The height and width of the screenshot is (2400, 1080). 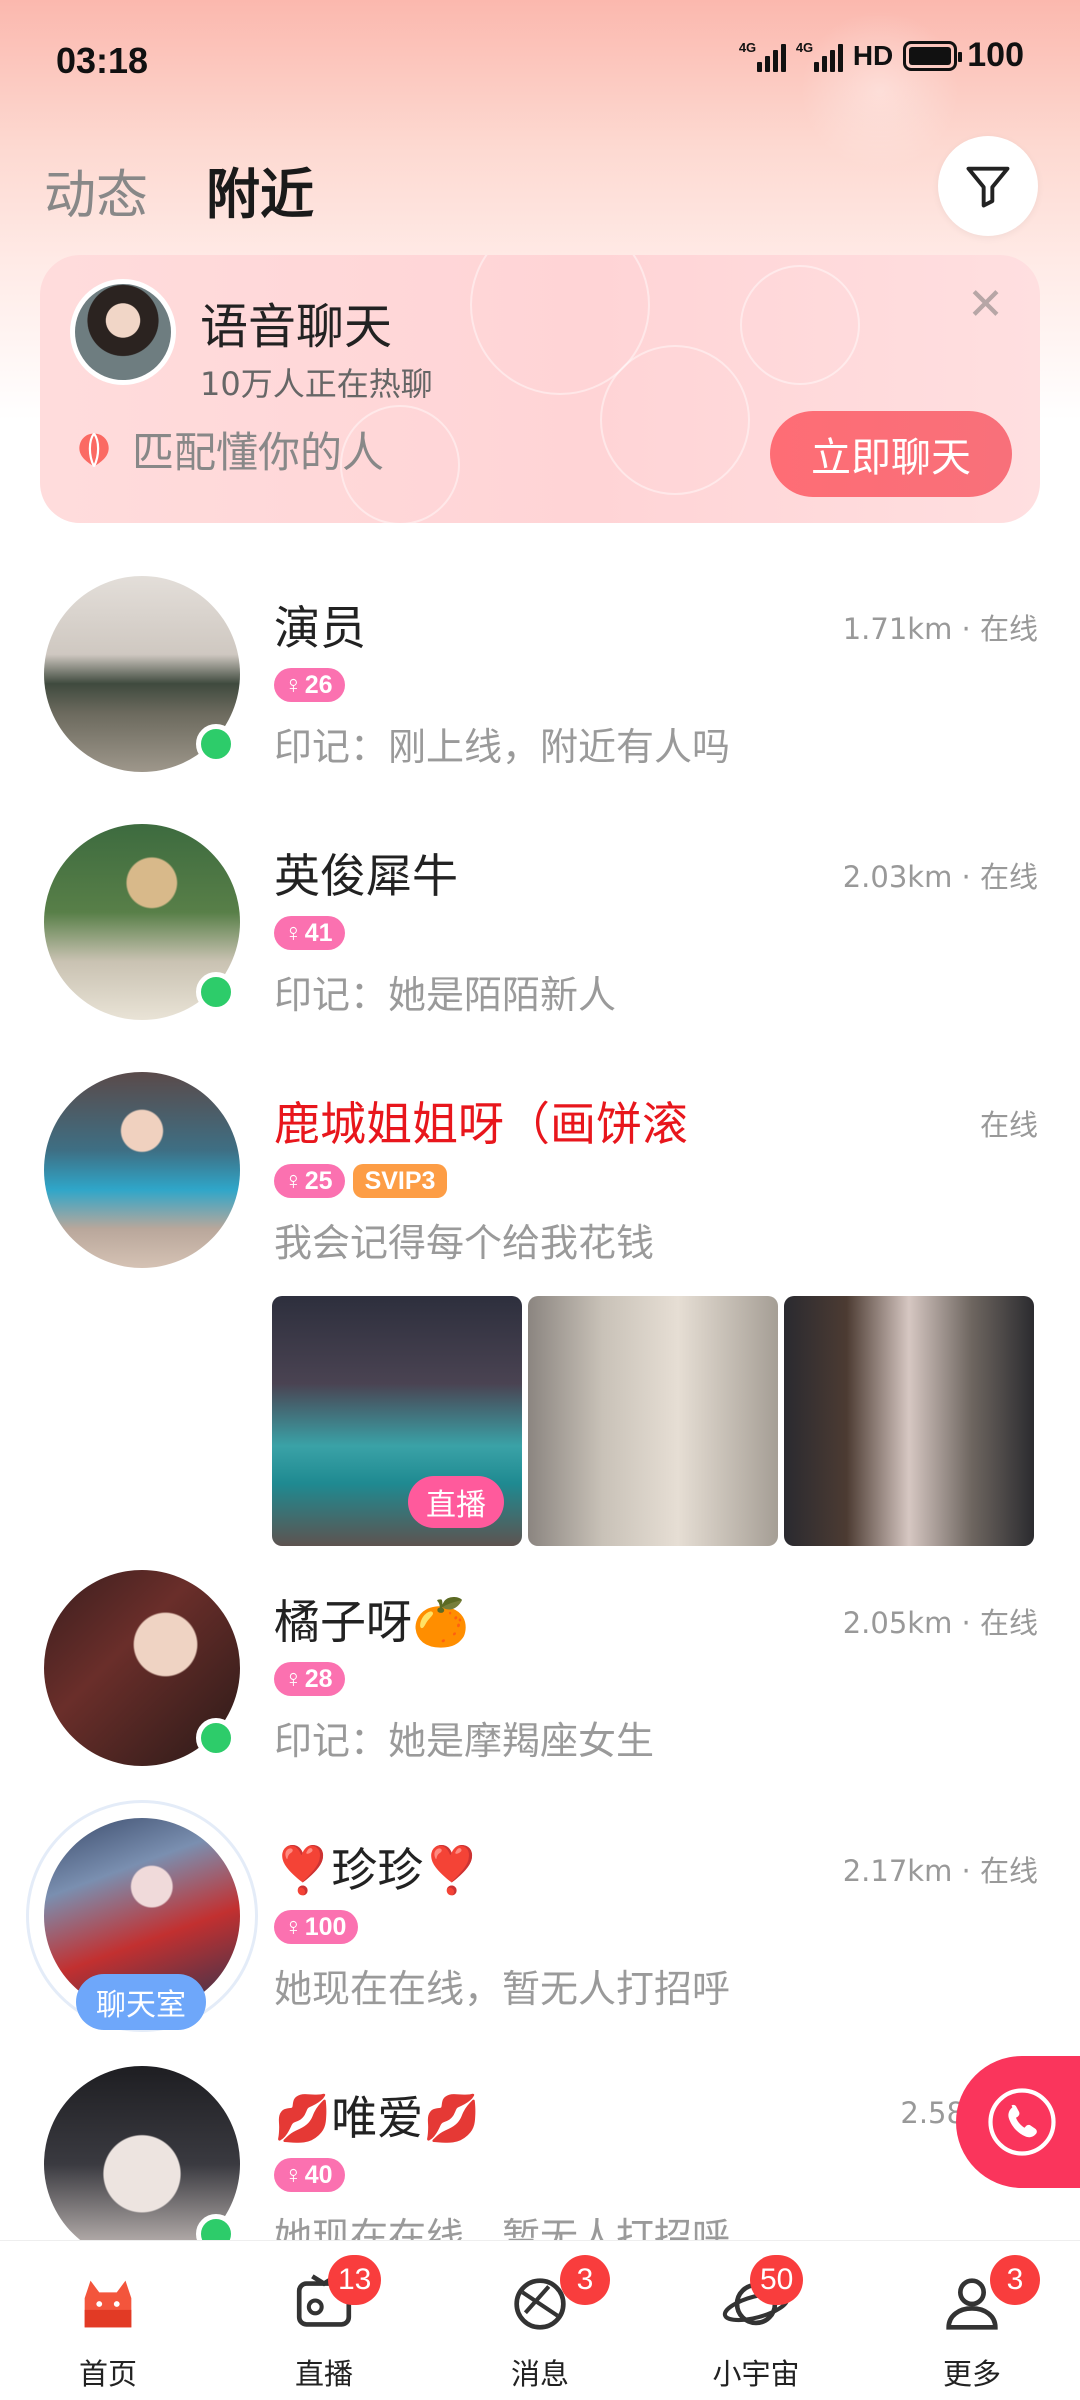 I want to click on banner-title: 语音聊天, so click(x=296, y=327).